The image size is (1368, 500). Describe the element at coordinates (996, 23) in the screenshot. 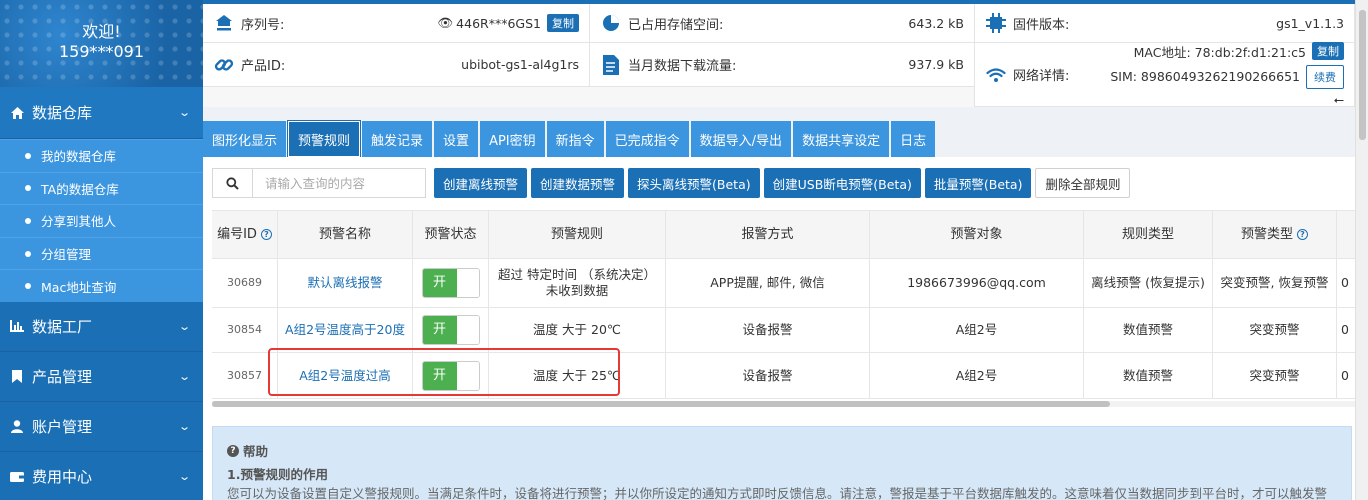

I see `chip-icon` at that location.